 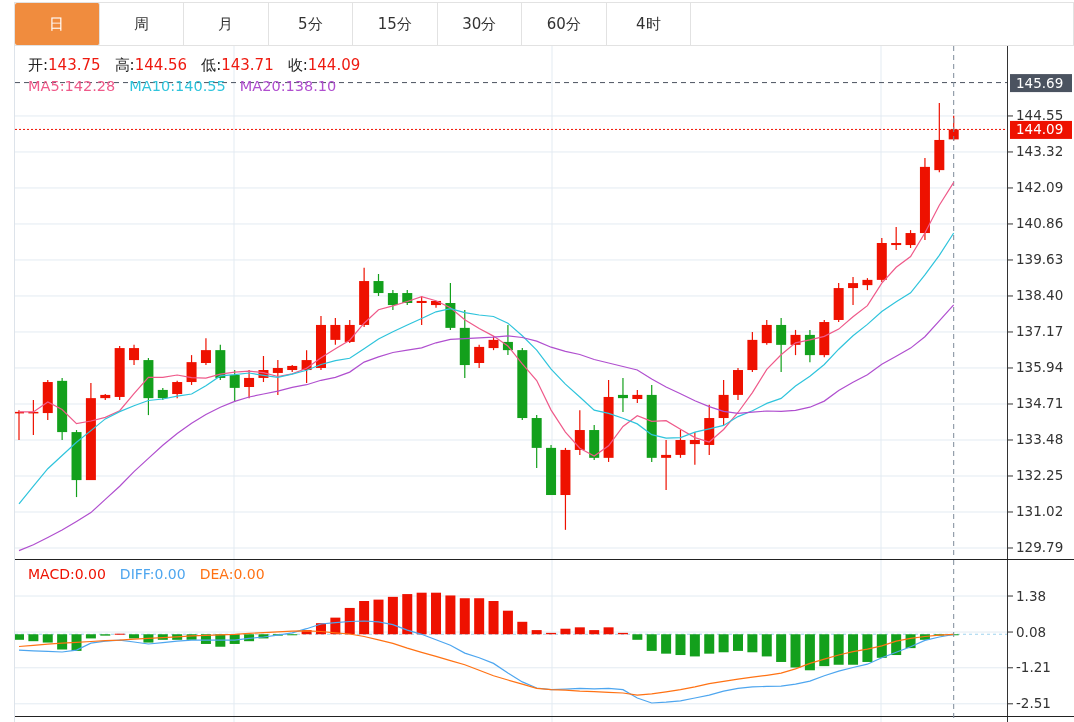 I want to click on axis-label: 134.71, so click(x=1040, y=403).